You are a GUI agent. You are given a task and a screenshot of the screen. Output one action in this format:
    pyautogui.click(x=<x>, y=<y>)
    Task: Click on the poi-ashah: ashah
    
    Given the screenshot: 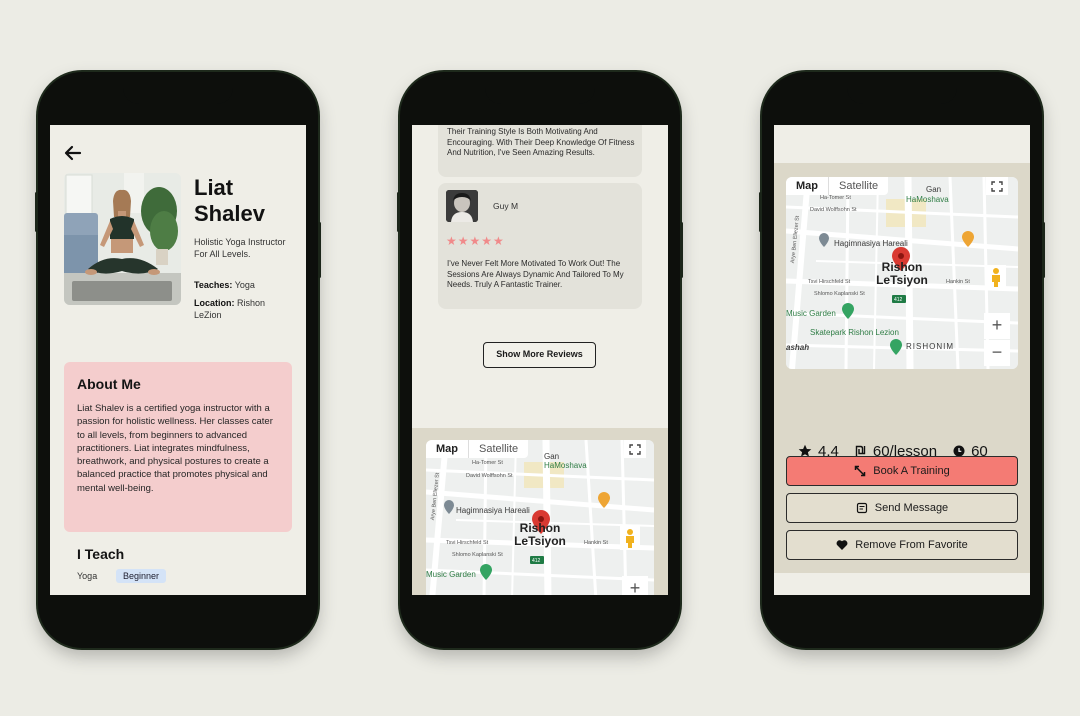 What is the action you would take?
    pyautogui.click(x=798, y=347)
    